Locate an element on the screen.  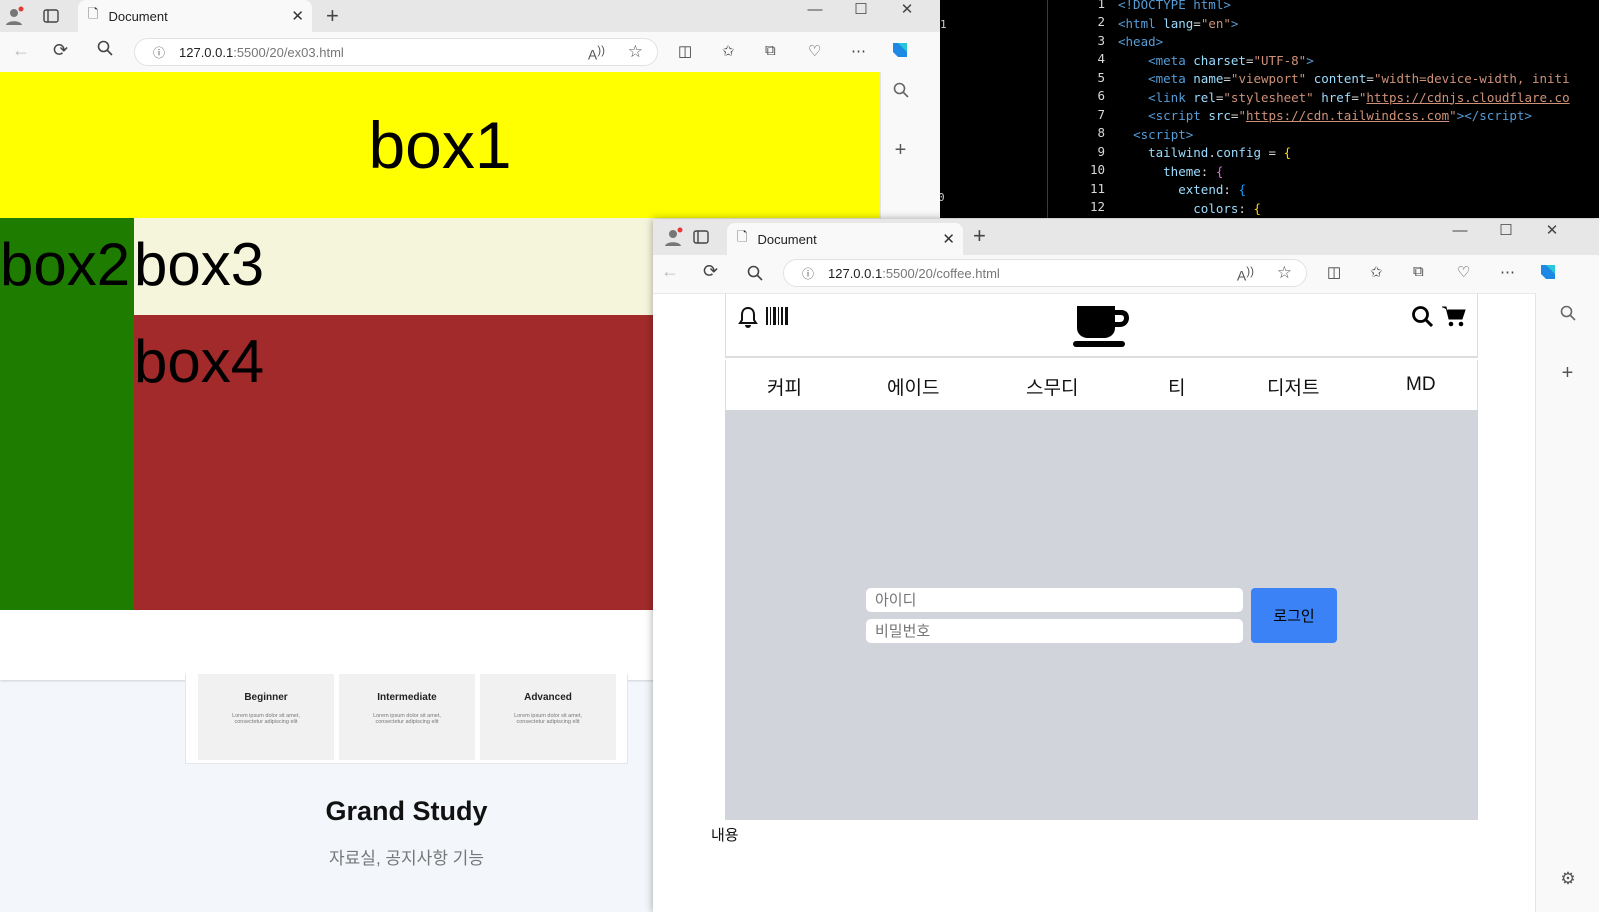
front-tab-document: 🗋 Document ✕ is located at coordinates (845, 239).